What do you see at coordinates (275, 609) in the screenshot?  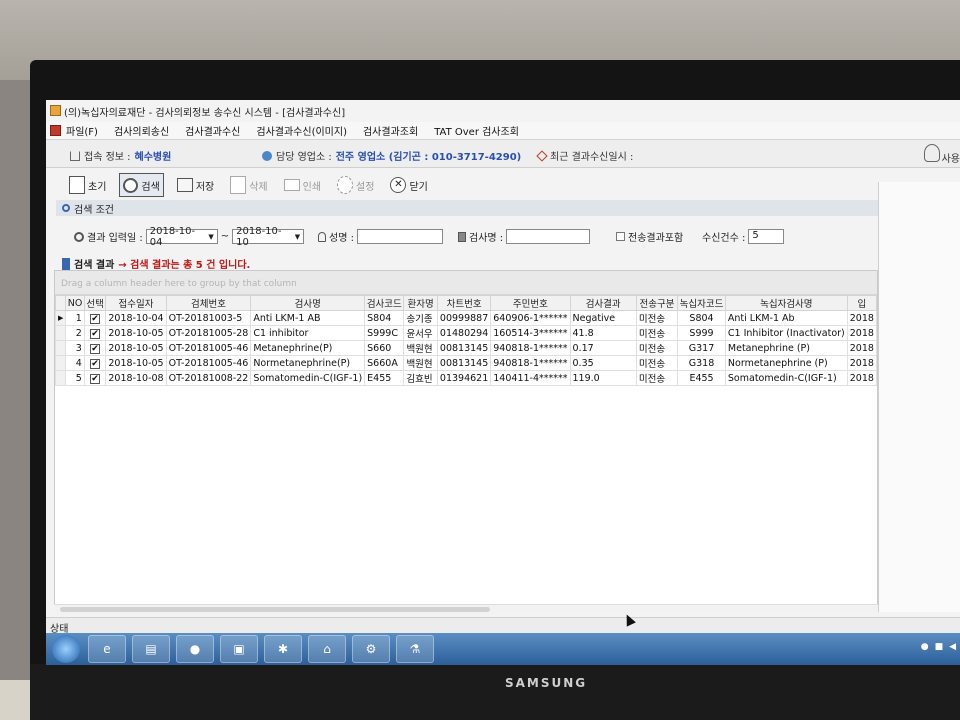 I see `scrollbar-thumb` at bounding box center [275, 609].